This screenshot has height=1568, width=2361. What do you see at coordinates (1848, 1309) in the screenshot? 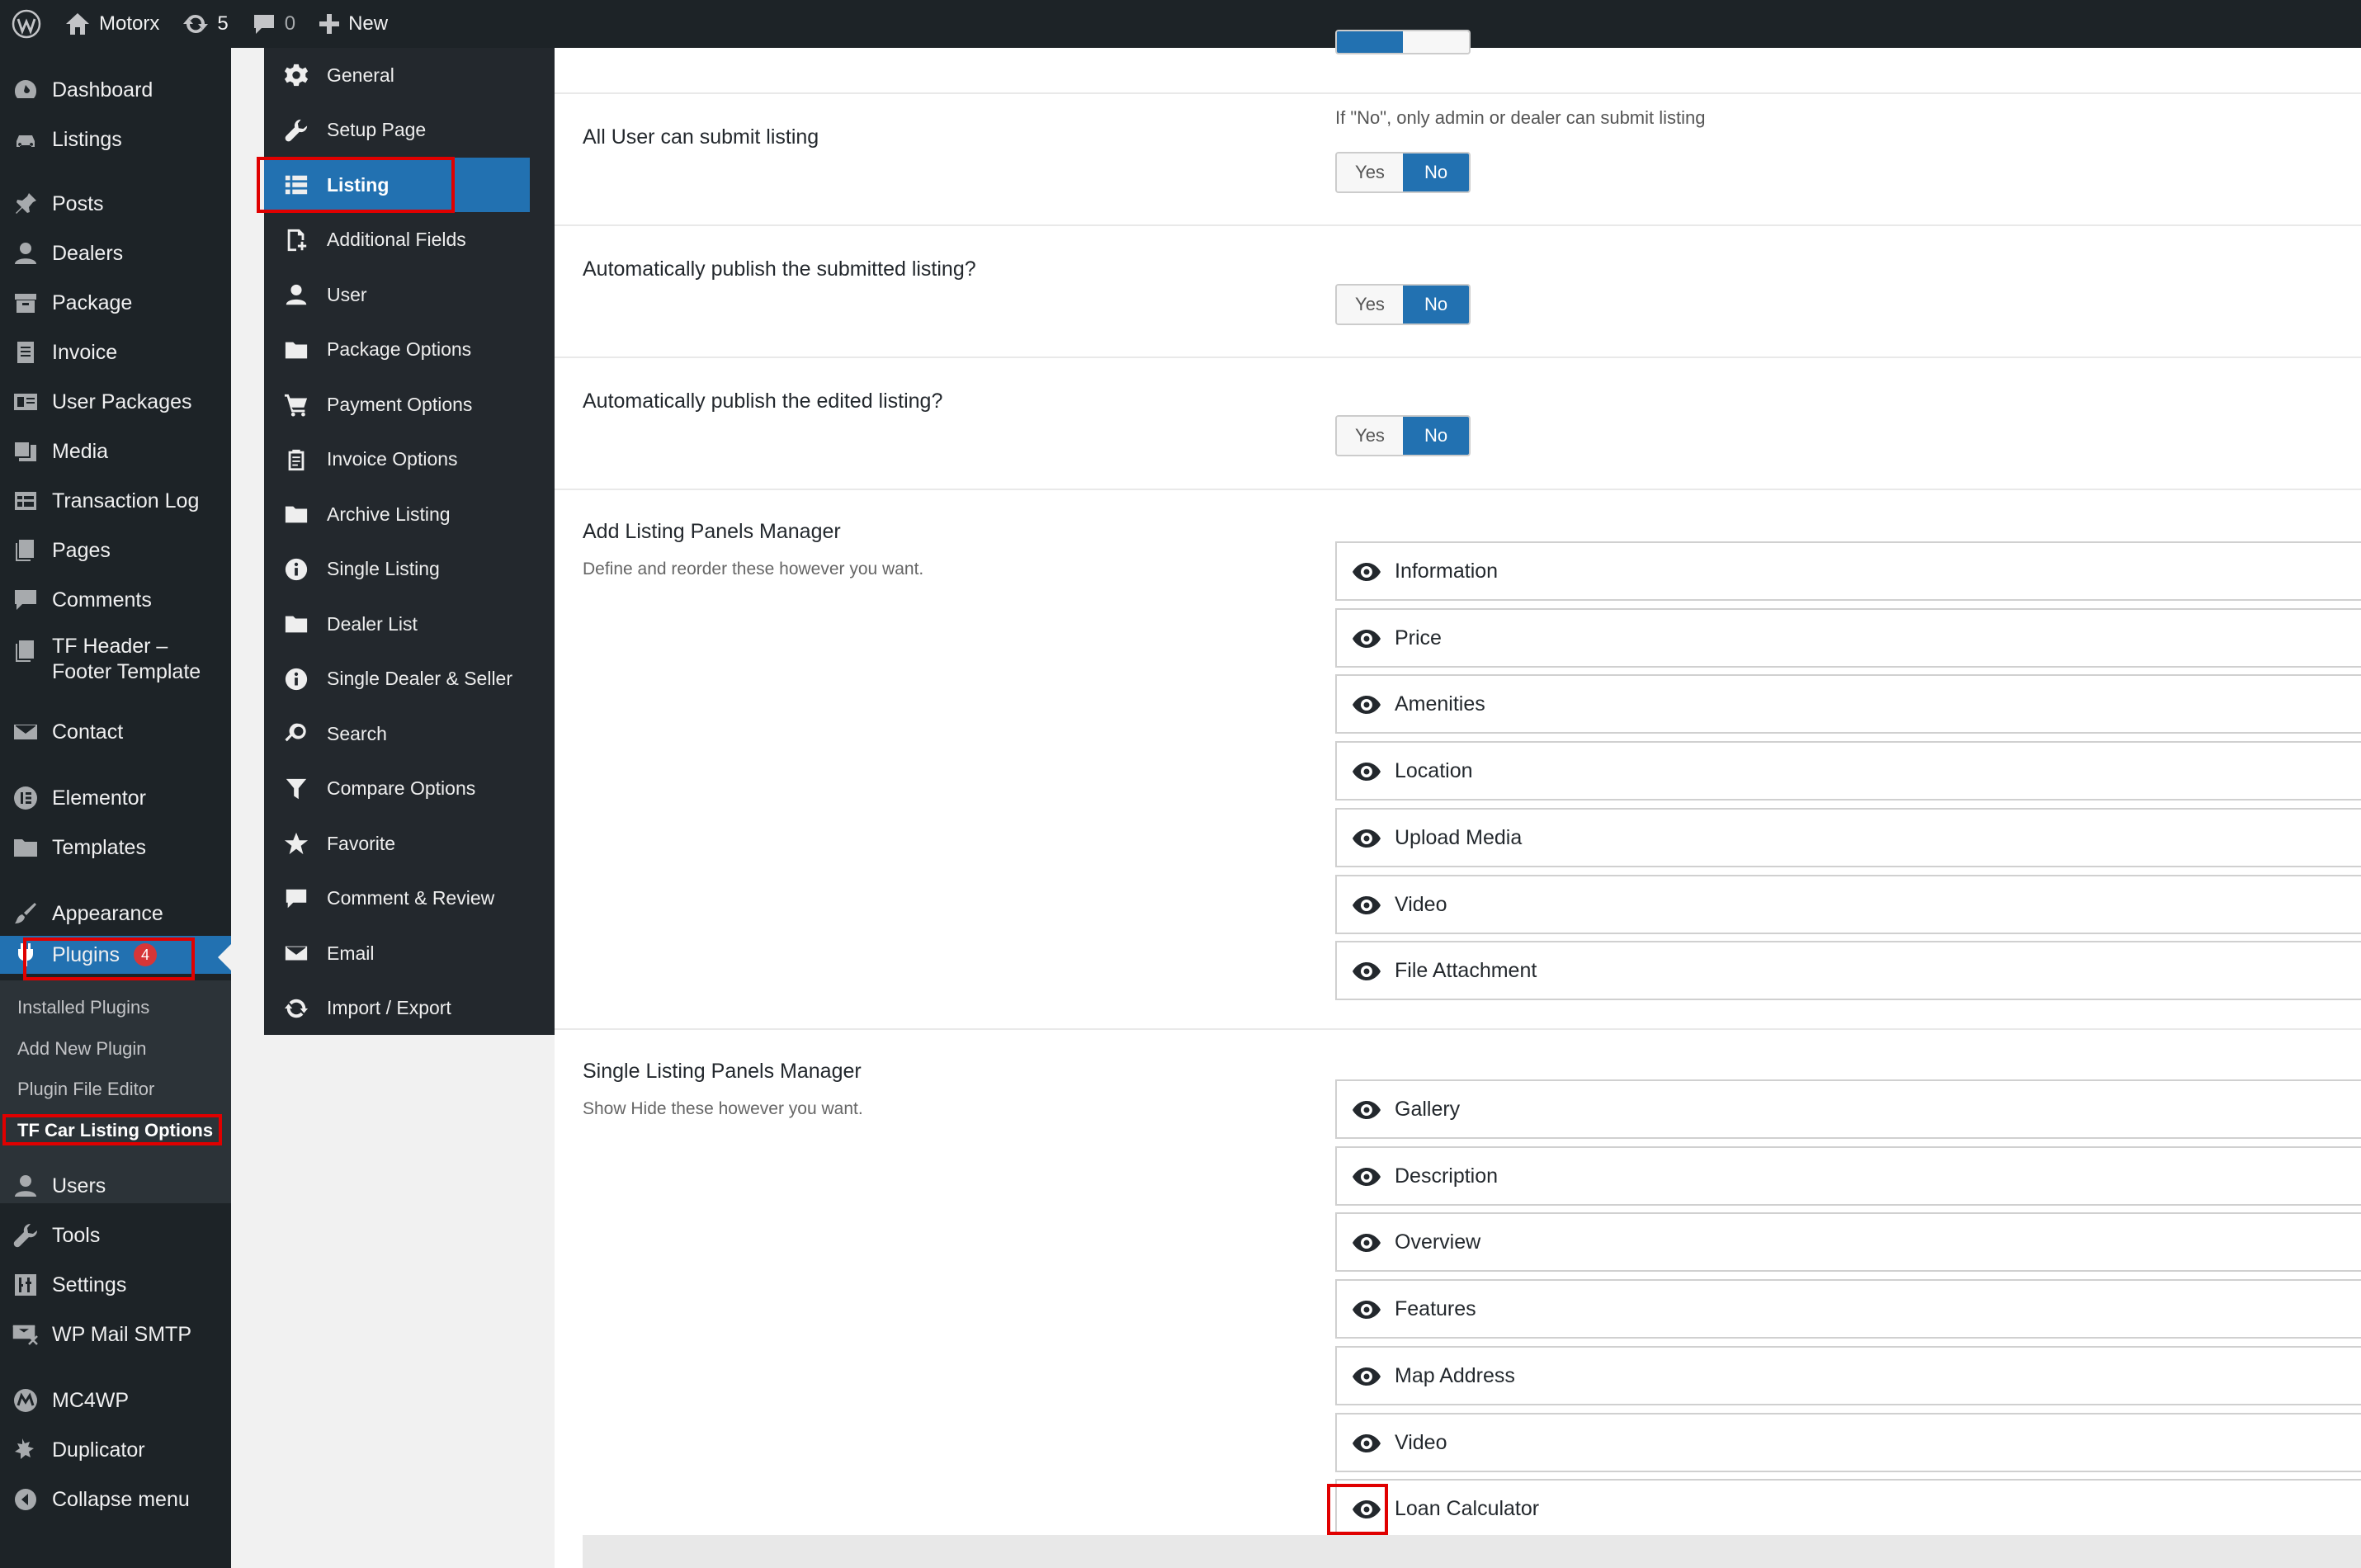
I see `panel-item-features: Features` at bounding box center [1848, 1309].